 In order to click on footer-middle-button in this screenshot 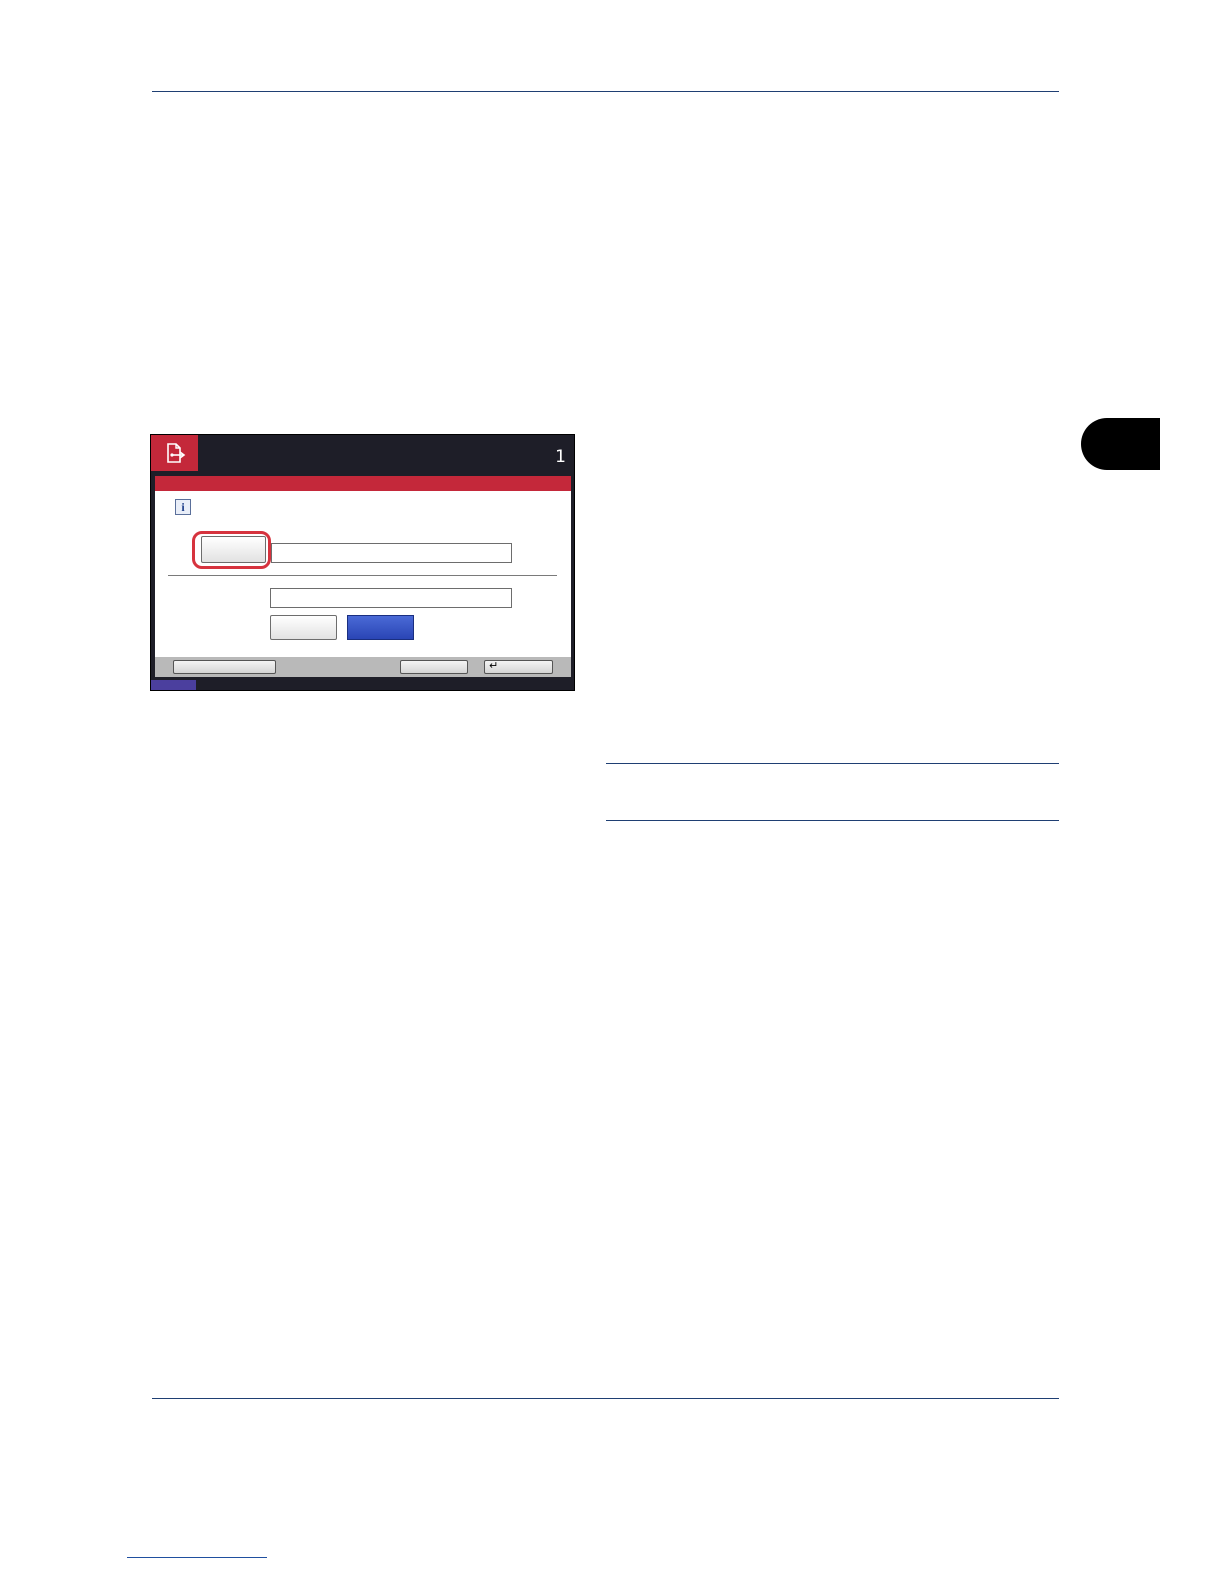, I will do `click(434, 667)`.